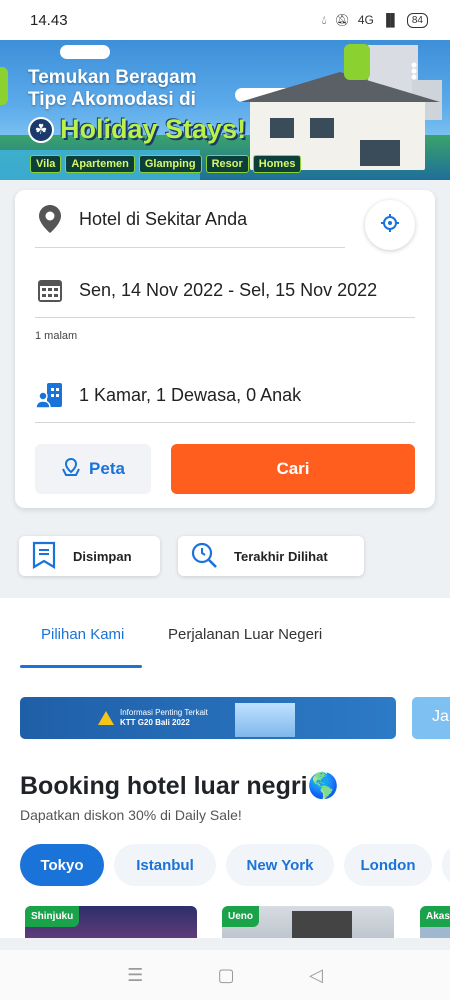  Describe the element at coordinates (240, 916) in the screenshot. I see `hotel-area-tag: Ueno` at that location.